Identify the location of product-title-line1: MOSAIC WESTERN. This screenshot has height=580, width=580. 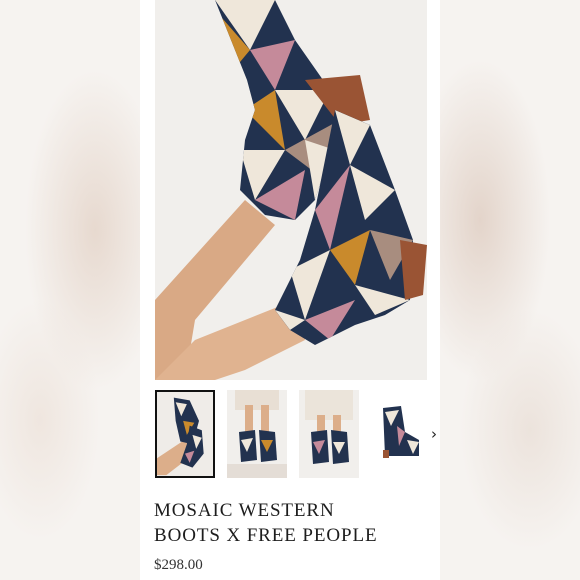
(244, 510).